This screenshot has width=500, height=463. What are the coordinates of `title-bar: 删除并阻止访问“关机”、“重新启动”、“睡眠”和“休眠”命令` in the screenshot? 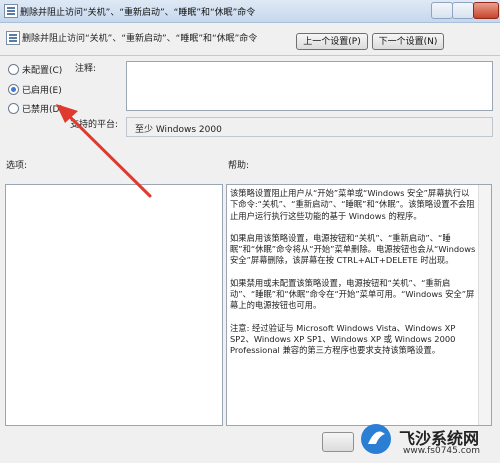 It's located at (250, 11).